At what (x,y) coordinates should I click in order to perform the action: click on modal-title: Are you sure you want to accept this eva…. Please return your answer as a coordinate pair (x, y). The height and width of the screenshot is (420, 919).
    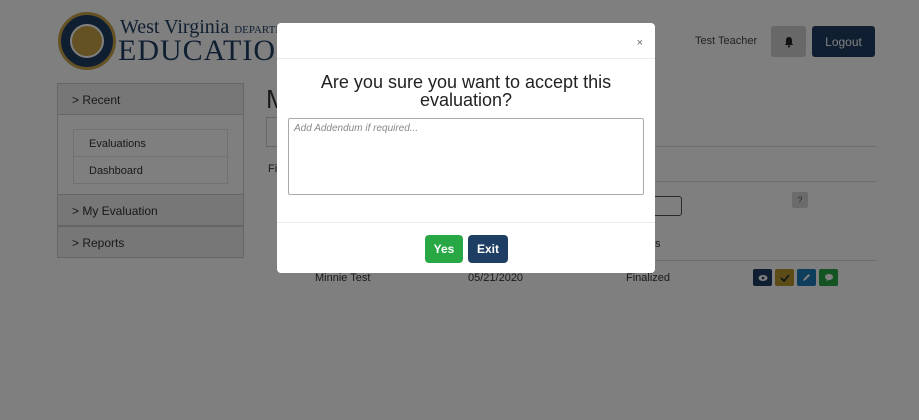
    Looking at the image, I should click on (466, 91).